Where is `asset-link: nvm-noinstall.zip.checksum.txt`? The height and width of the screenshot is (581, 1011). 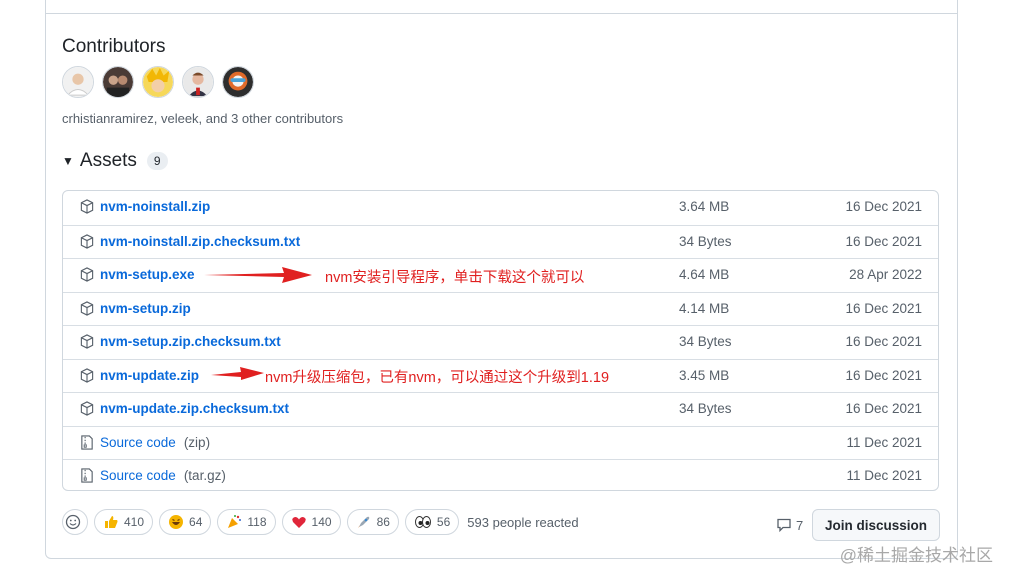
asset-link: nvm-noinstall.zip.checksum.txt is located at coordinates (200, 241).